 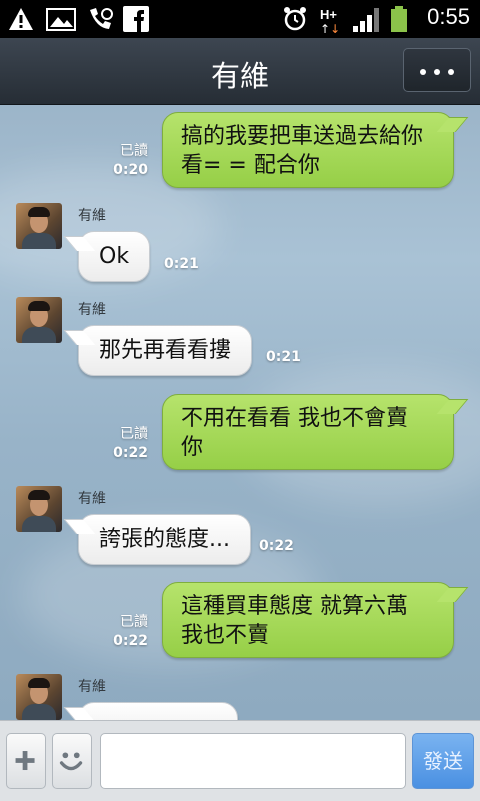 What do you see at coordinates (448, 16) in the screenshot?
I see `clock: 0:55` at bounding box center [448, 16].